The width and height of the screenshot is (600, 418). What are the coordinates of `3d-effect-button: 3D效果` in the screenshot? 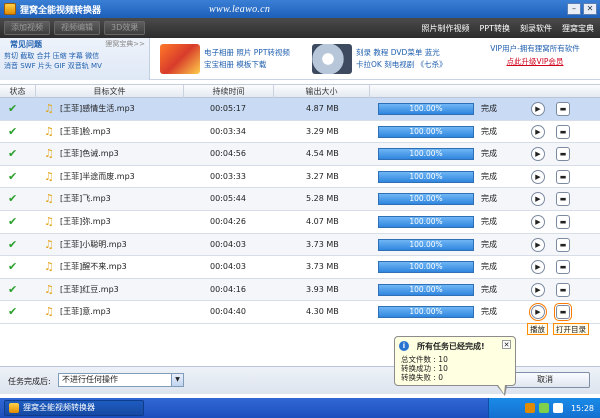 It's located at (125, 28).